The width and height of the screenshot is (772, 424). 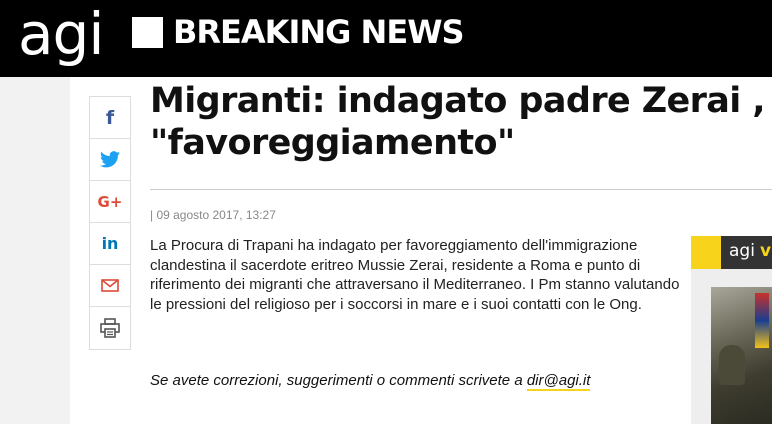 I want to click on breaking-square-icon, so click(x=147, y=32).